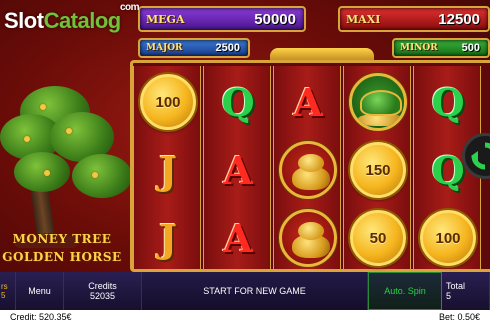 The image size is (490, 323). What do you see at coordinates (480, 156) in the screenshot?
I see `refresh-arrows-icon` at bounding box center [480, 156].